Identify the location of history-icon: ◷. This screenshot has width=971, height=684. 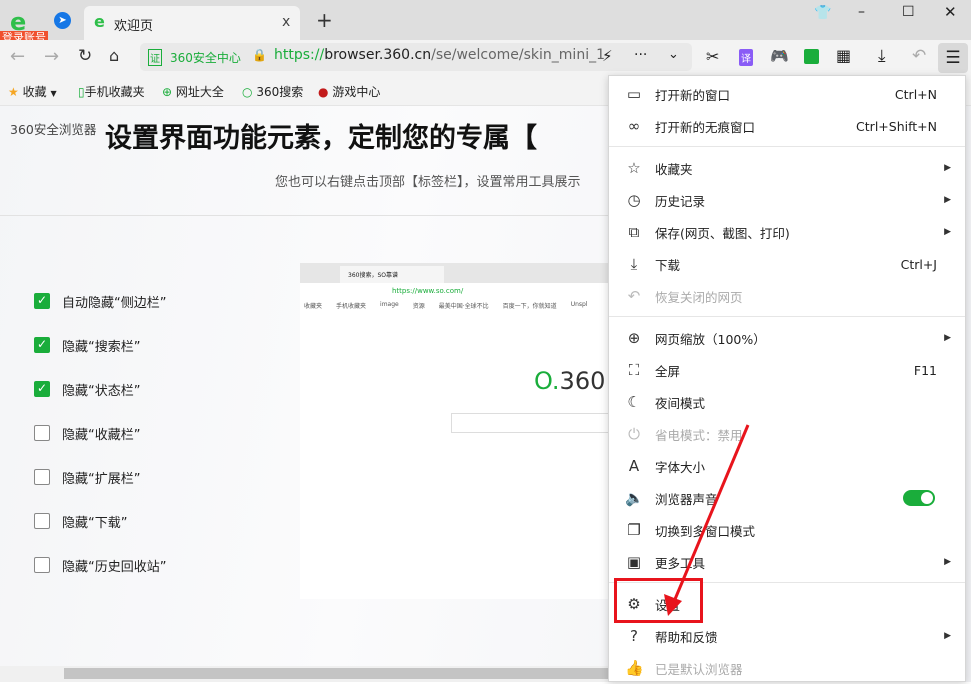
(634, 200).